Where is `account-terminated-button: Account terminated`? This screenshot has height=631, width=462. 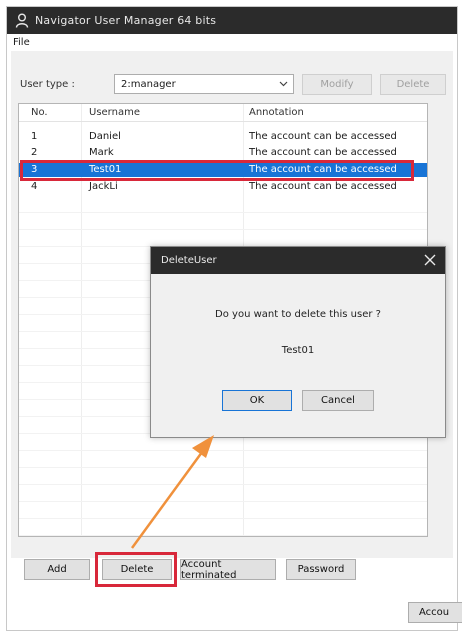
account-terminated-button: Account terminated is located at coordinates (228, 570).